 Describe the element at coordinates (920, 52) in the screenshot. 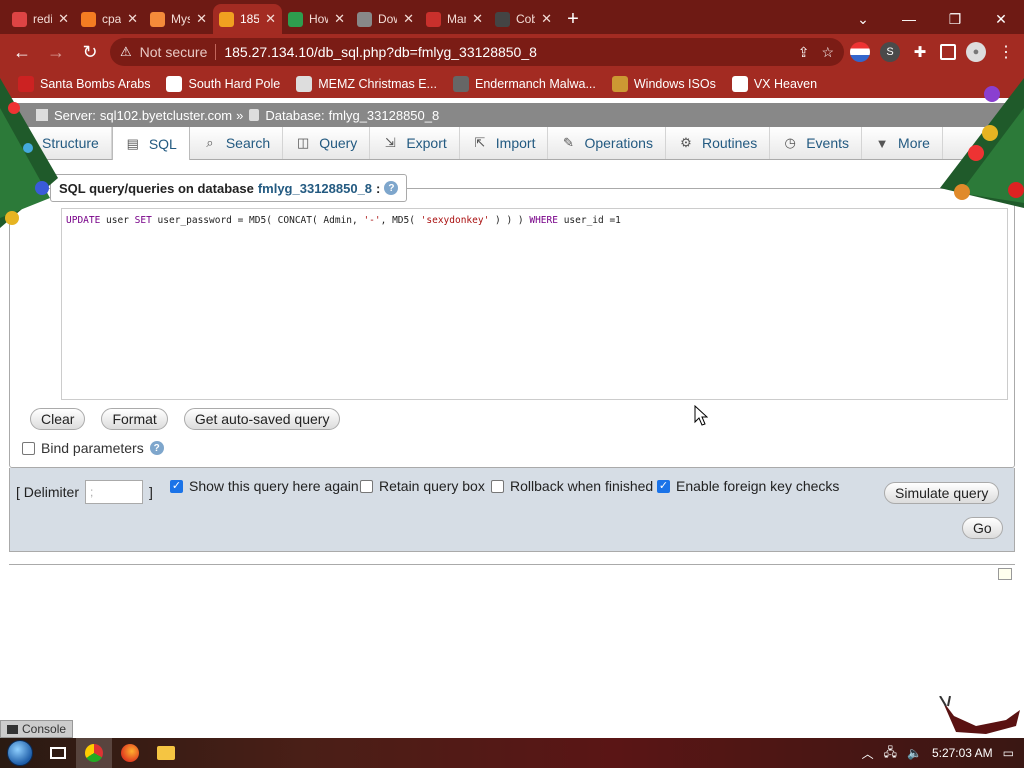

I see `puzzle-icon: ✚` at that location.